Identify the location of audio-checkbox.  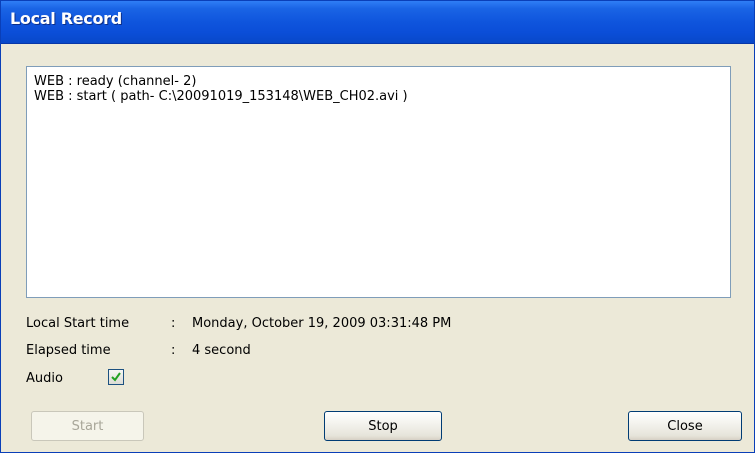
(116, 377).